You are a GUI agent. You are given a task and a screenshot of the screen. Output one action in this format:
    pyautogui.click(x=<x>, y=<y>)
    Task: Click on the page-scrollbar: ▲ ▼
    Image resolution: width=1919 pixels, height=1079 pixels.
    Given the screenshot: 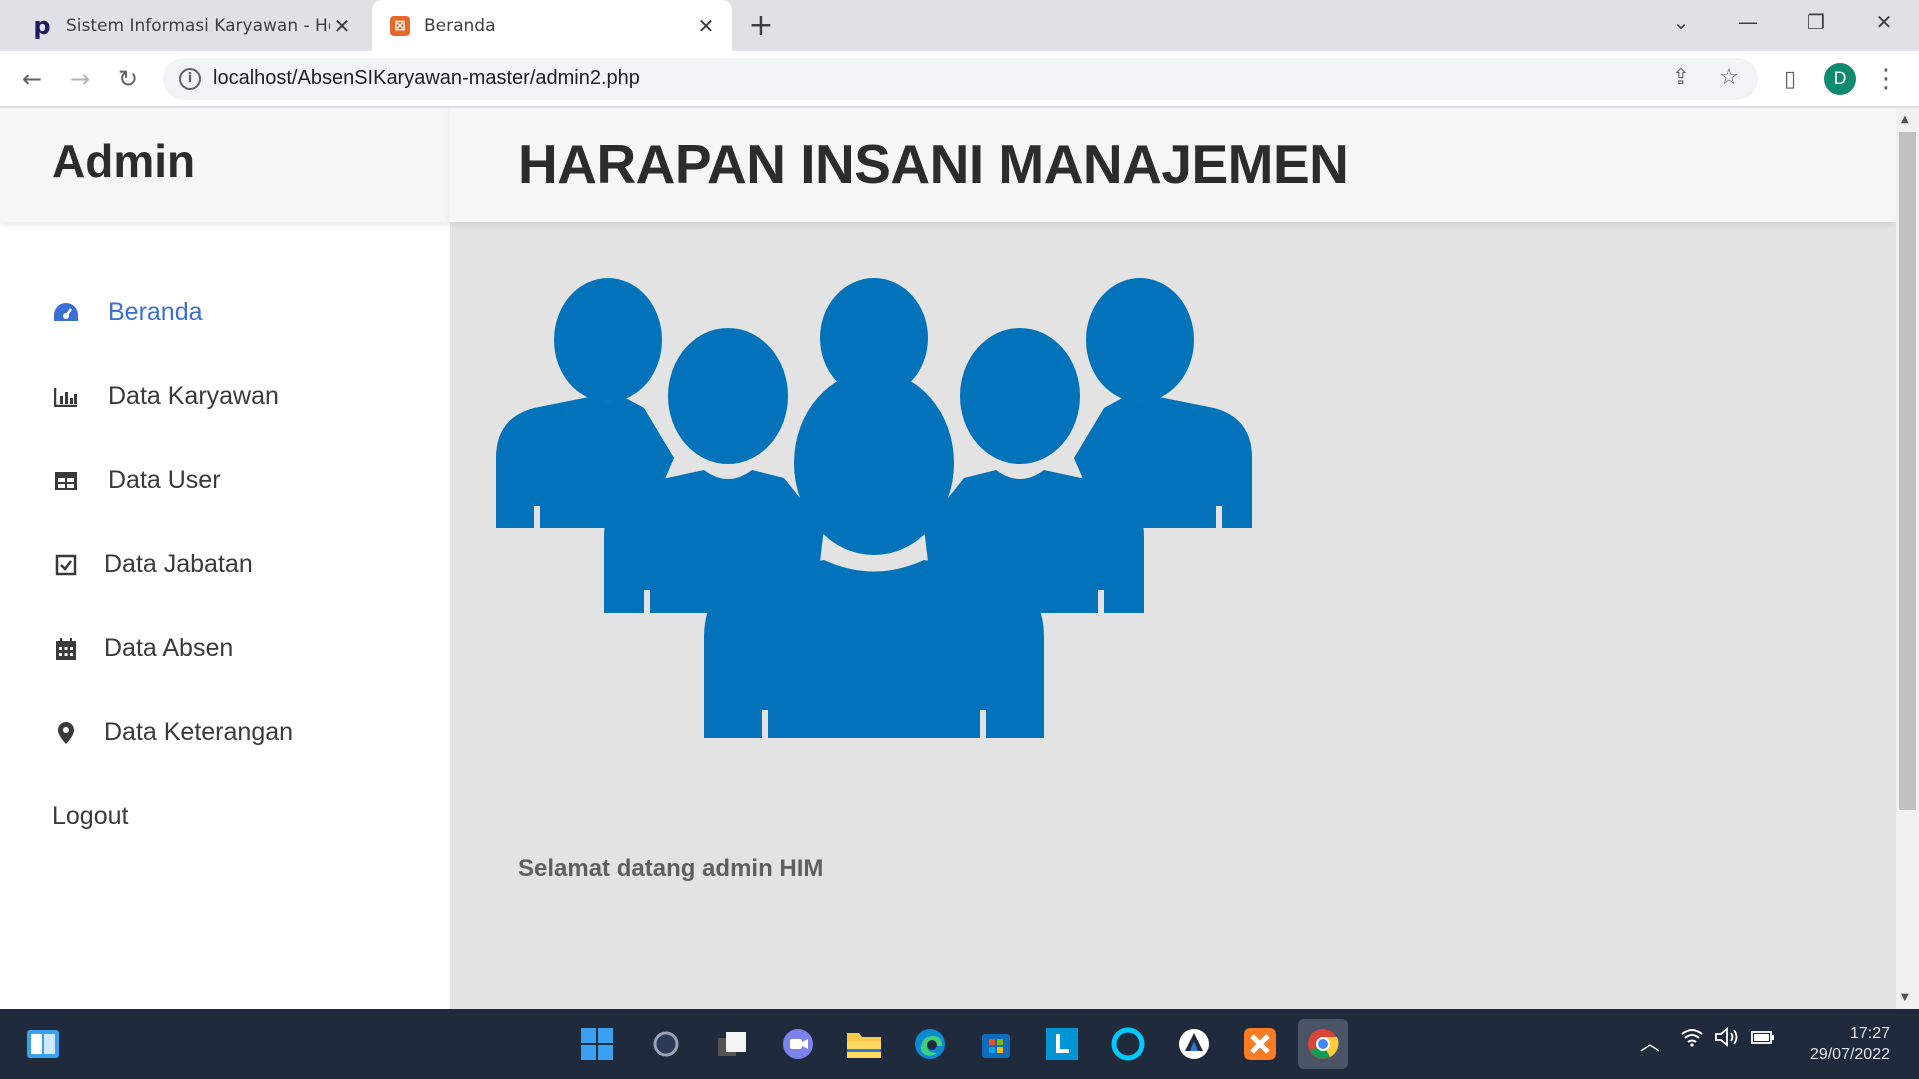 What is the action you would take?
    pyautogui.click(x=1907, y=558)
    